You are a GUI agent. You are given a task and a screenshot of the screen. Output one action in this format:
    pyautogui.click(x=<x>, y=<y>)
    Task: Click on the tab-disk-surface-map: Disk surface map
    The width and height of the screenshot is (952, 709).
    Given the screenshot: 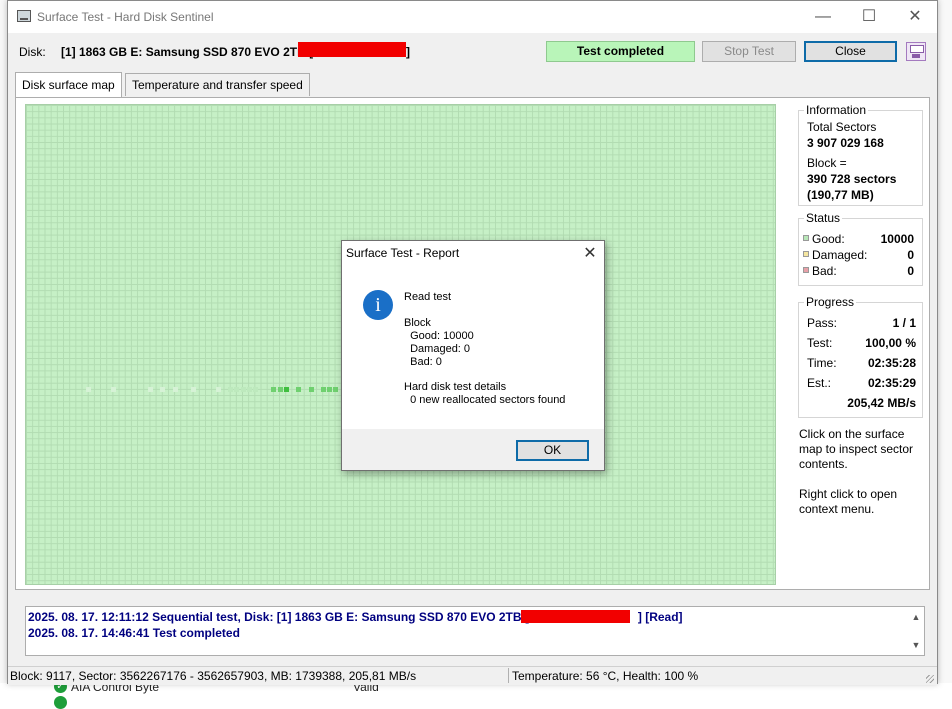 What is the action you would take?
    pyautogui.click(x=68, y=84)
    